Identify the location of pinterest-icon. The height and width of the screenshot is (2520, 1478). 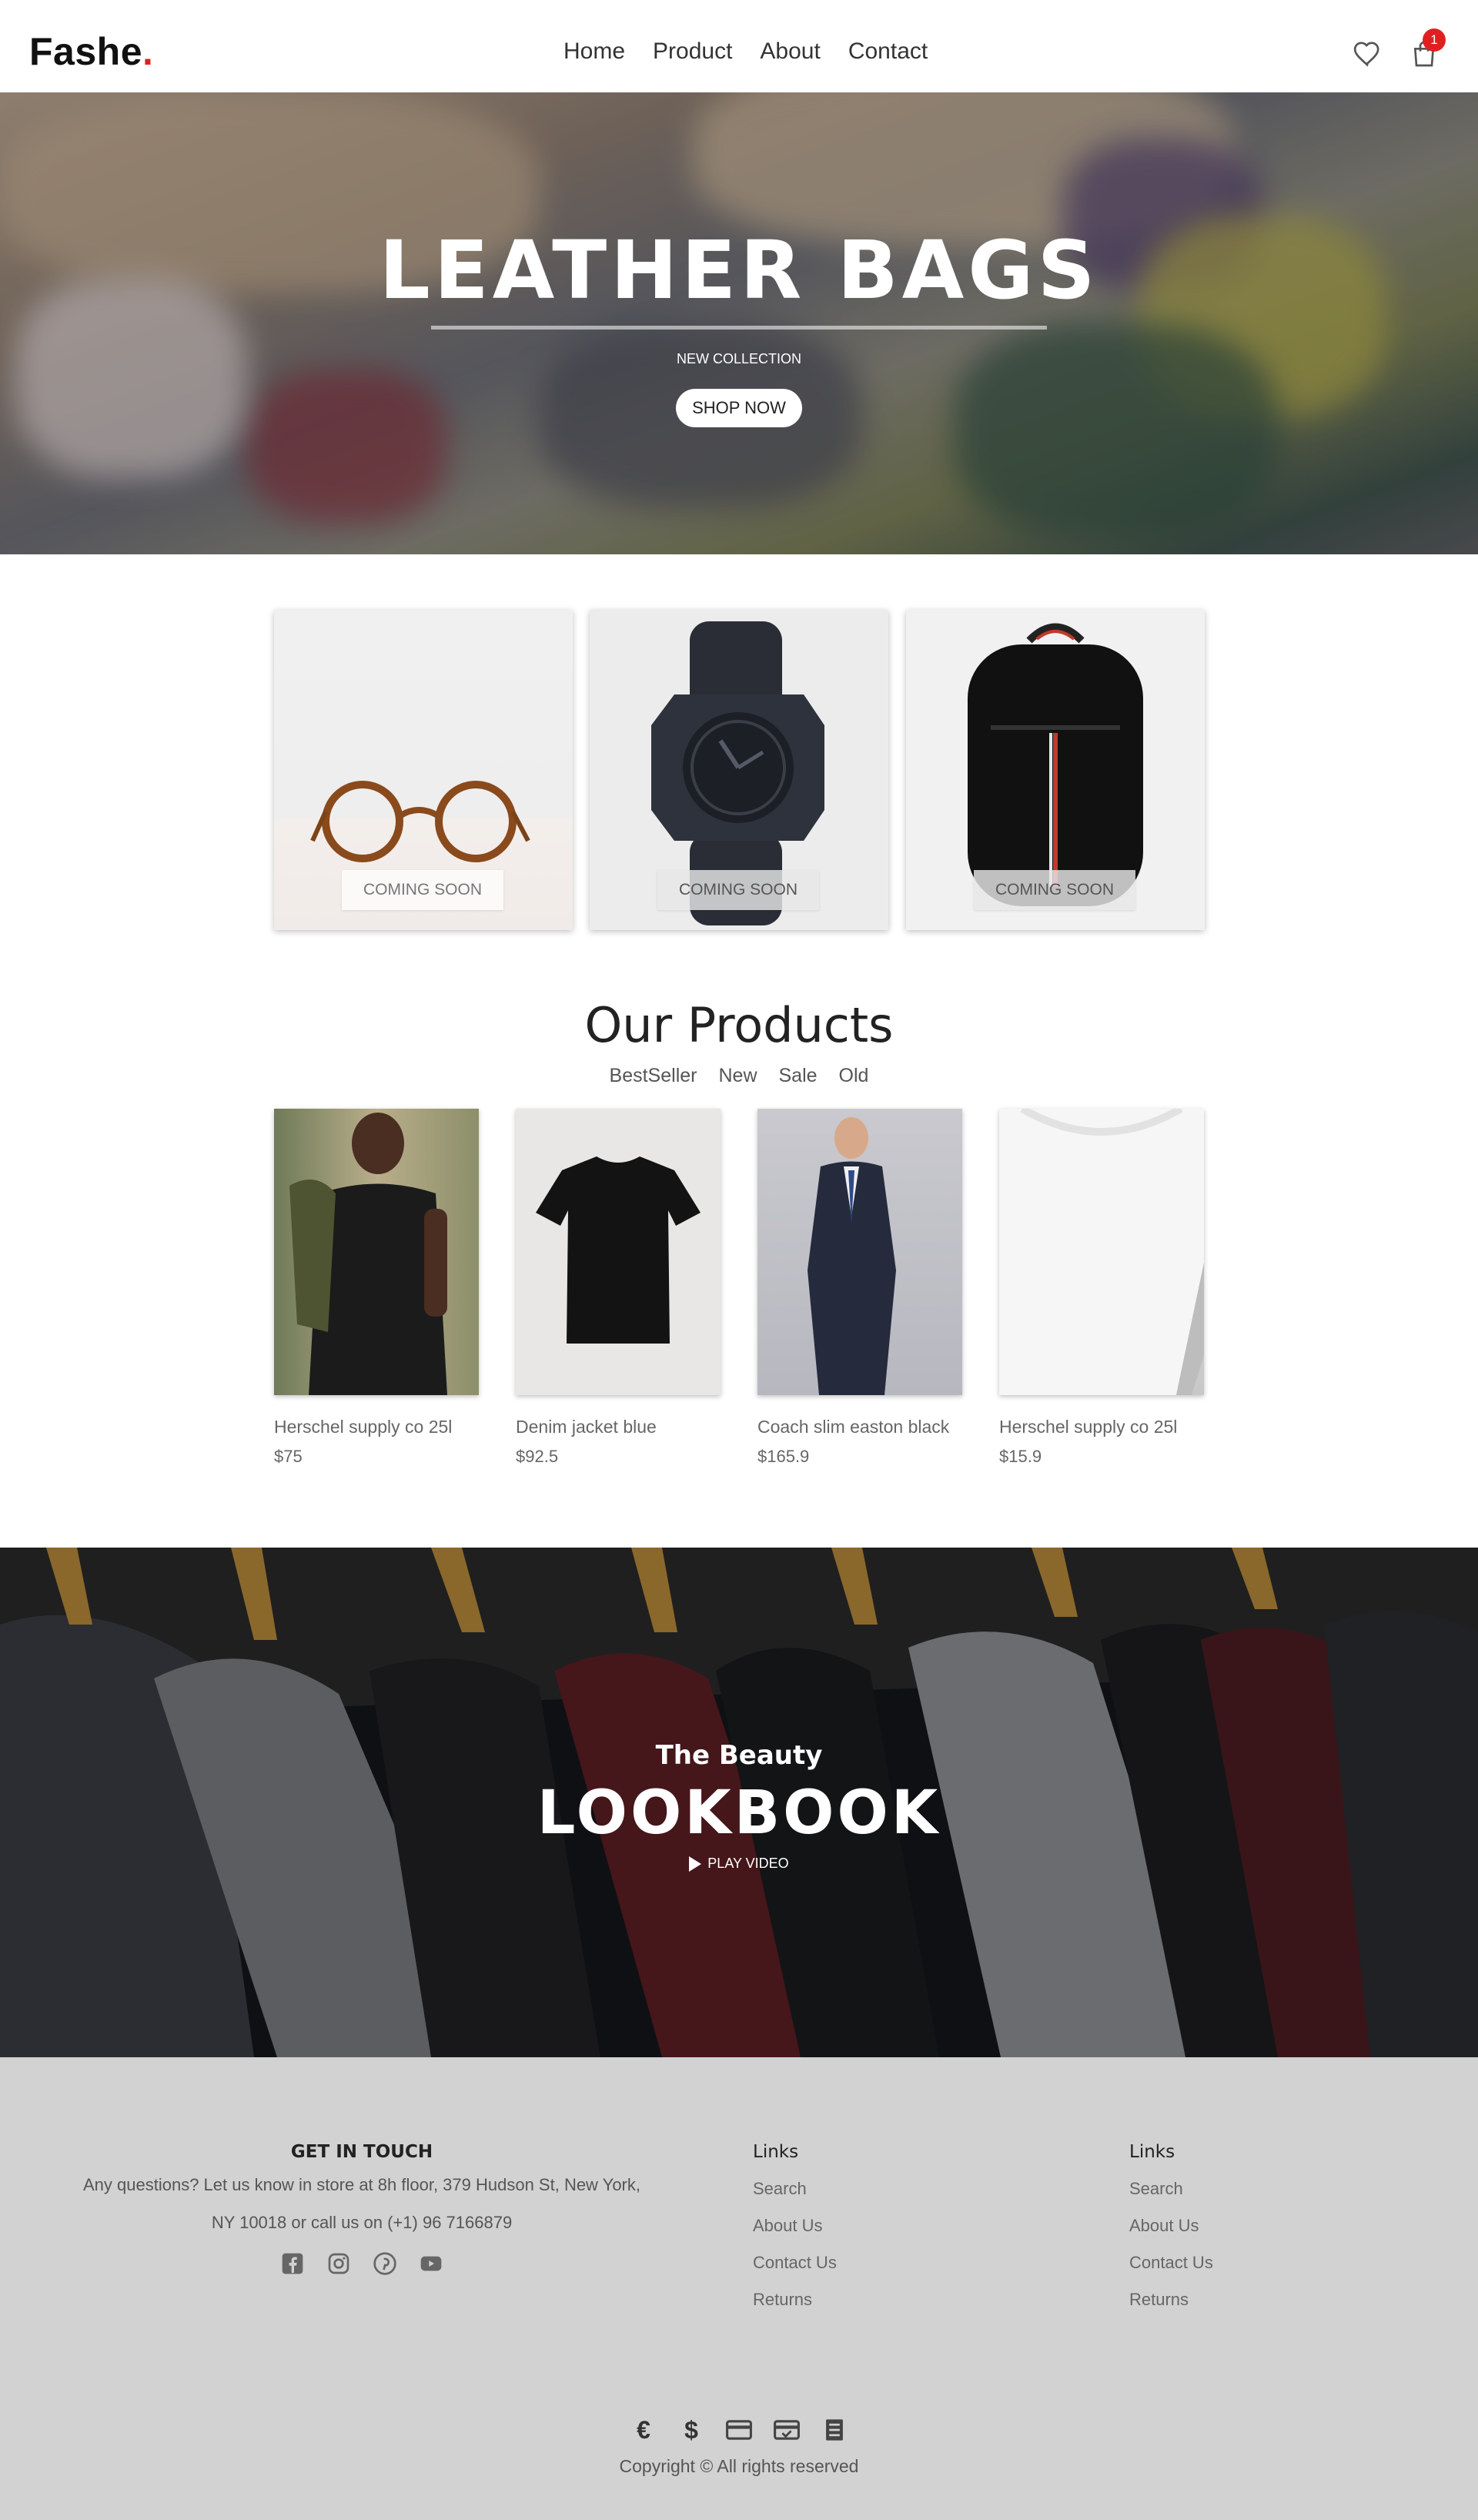
(385, 2263).